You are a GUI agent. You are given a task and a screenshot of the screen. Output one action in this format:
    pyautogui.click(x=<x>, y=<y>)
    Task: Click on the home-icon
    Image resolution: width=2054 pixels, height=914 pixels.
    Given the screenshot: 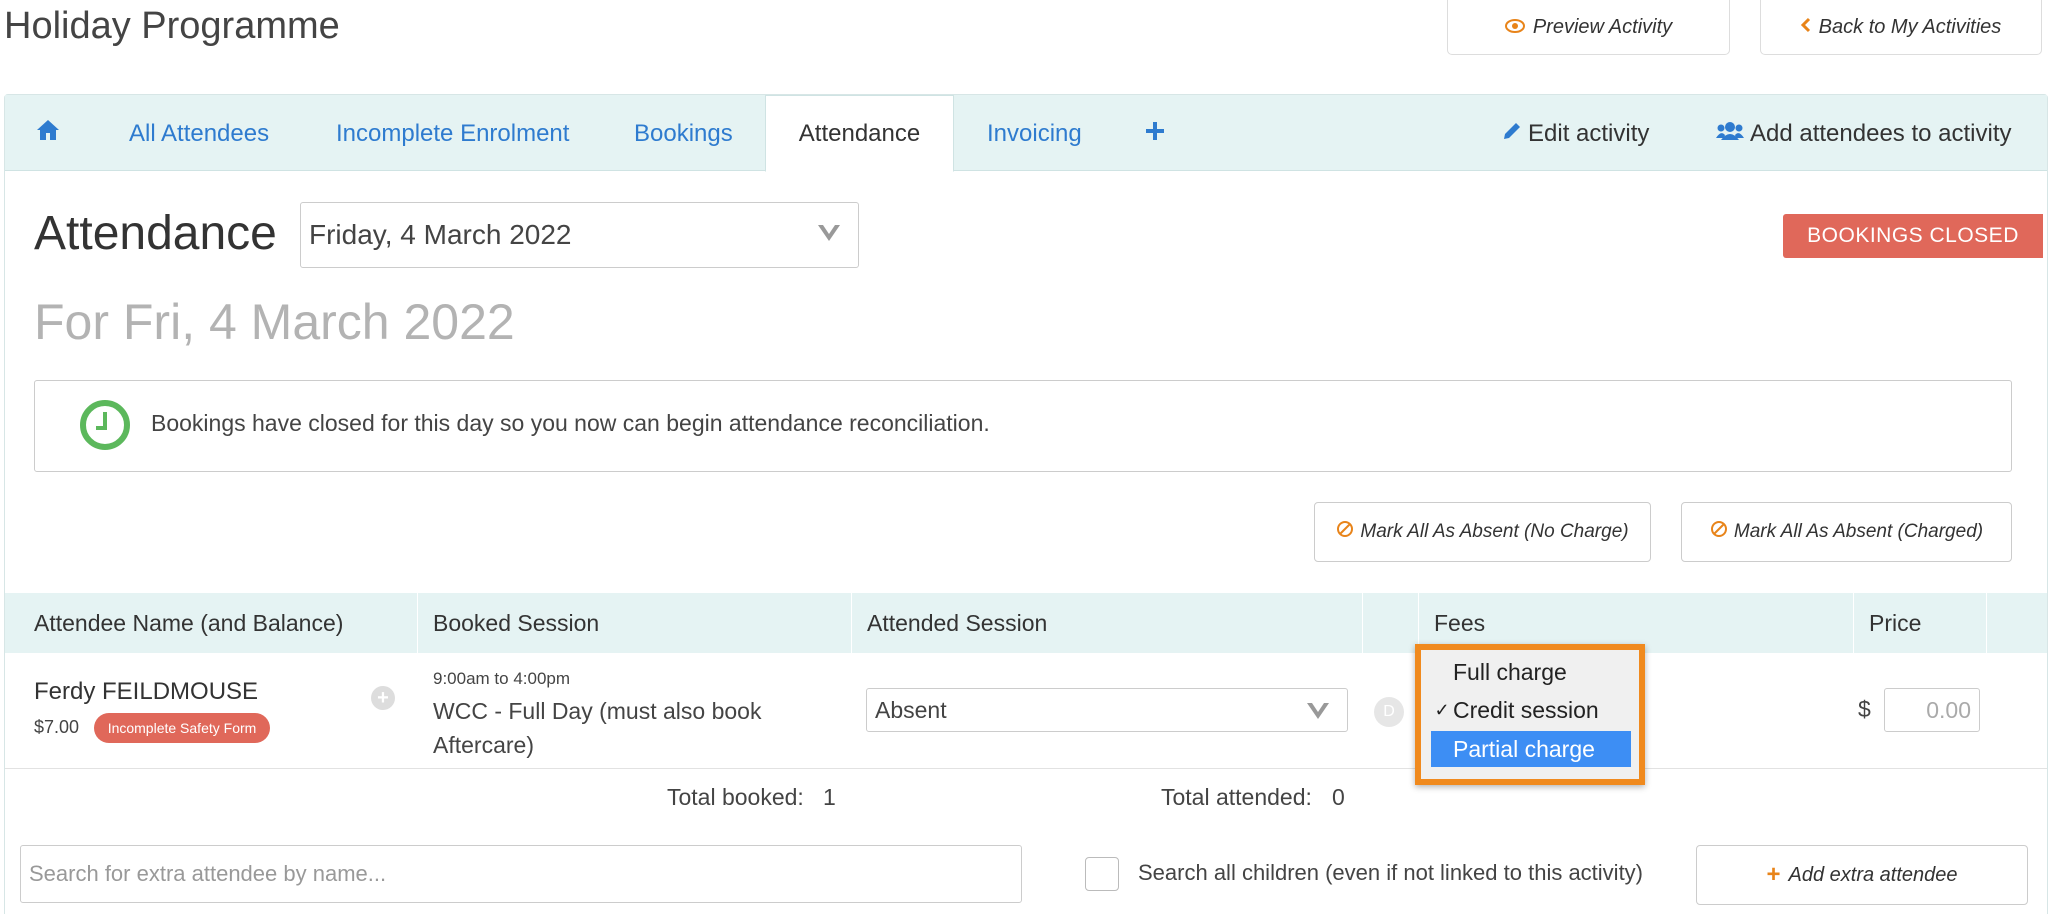 What is the action you would take?
    pyautogui.click(x=48, y=133)
    